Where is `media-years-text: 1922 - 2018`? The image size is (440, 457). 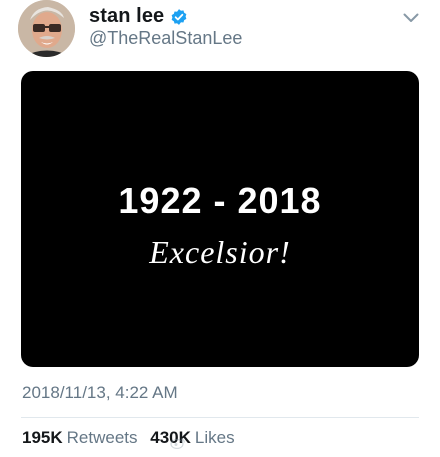 media-years-text: 1922 - 2018 is located at coordinates (220, 200).